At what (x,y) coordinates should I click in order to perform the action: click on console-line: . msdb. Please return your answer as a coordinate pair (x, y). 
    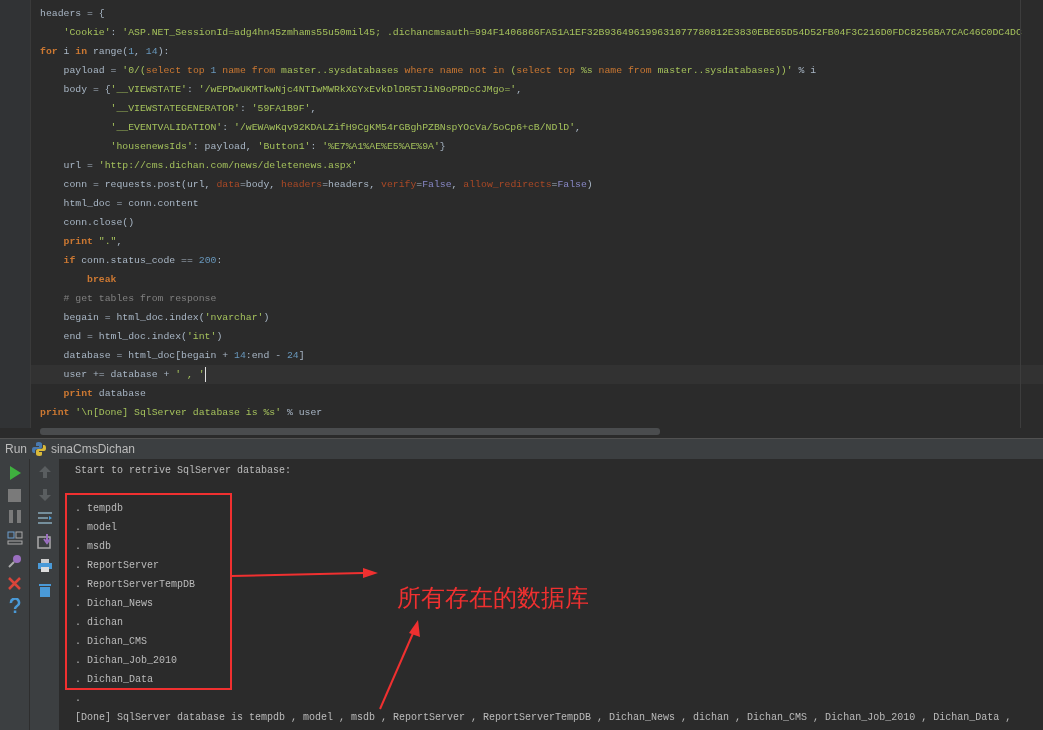
    Looking at the image, I should click on (93, 547).